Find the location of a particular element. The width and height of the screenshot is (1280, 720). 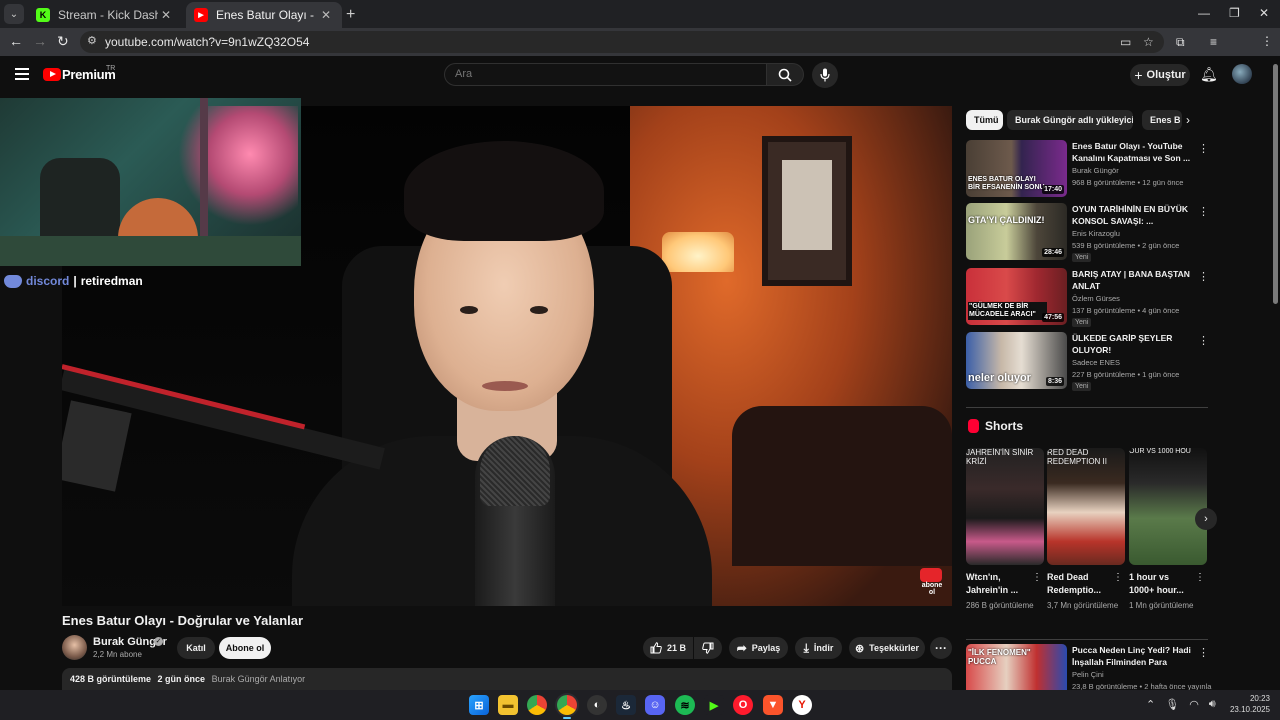

search-box is located at coordinates (605, 74).